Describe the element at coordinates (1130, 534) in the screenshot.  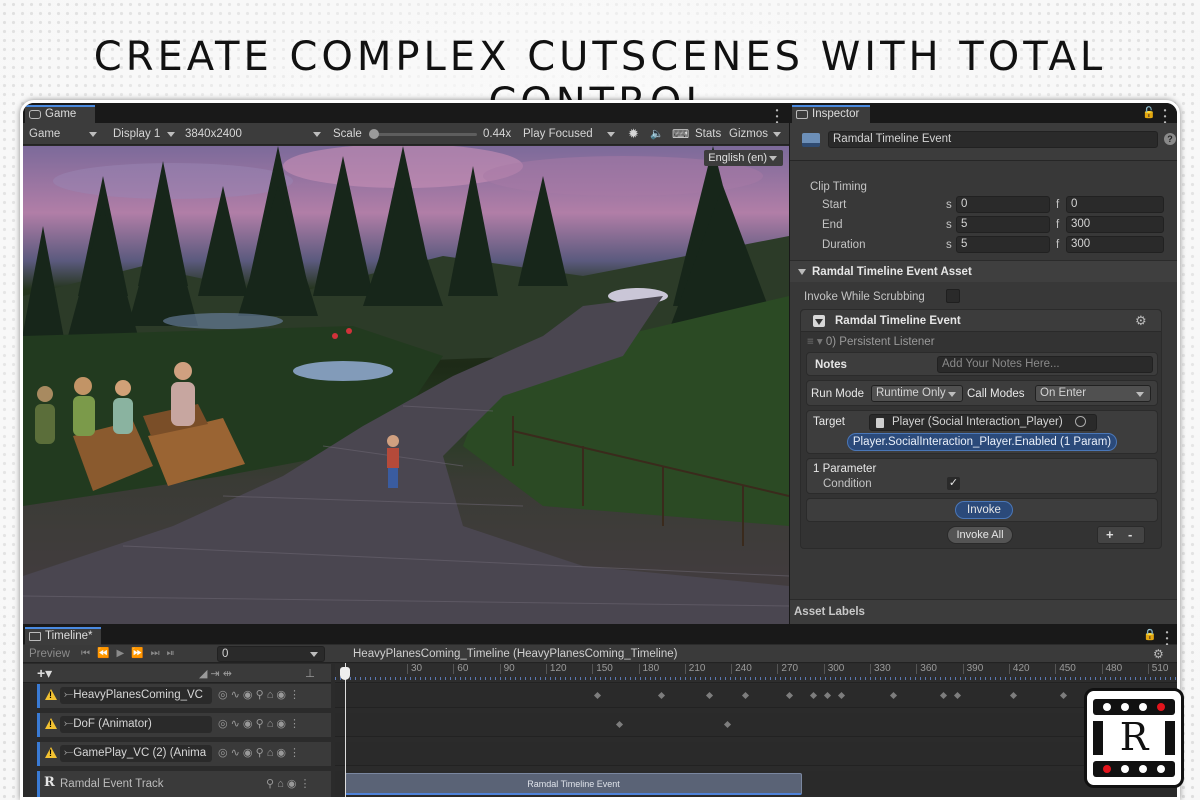
I see `remove-listener-button: -` at that location.